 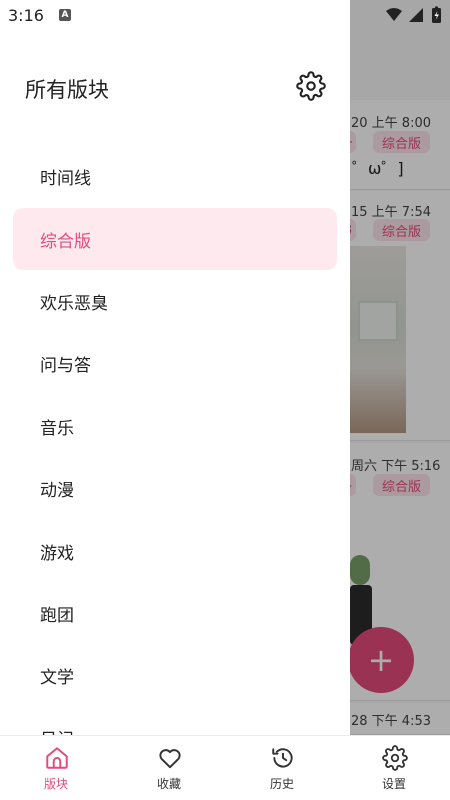 I want to click on home-icon, so click(x=57, y=758).